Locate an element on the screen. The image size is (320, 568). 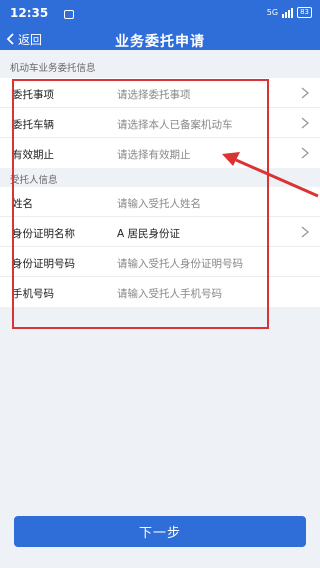
signal-icon is located at coordinates (288, 12).